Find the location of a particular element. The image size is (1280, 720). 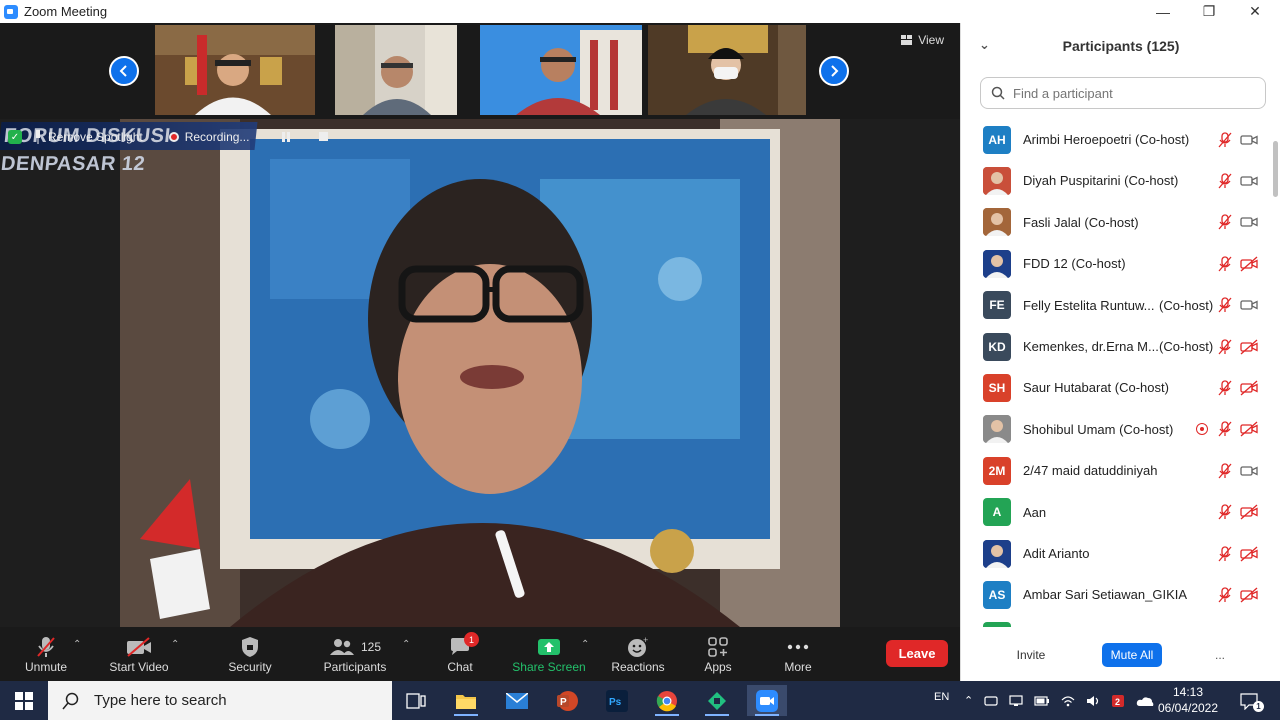

task-view-button is located at coordinates (416, 700).